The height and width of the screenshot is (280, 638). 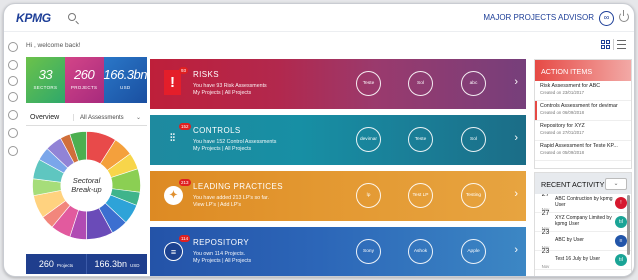 What do you see at coordinates (86, 185) in the screenshot?
I see `sectoral-pie-chart: Sectoral Break-up` at bounding box center [86, 185].